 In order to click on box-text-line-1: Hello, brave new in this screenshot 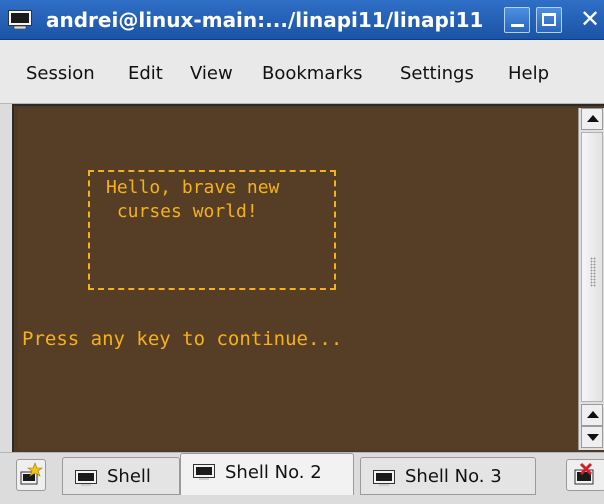, I will do `click(193, 187)`.